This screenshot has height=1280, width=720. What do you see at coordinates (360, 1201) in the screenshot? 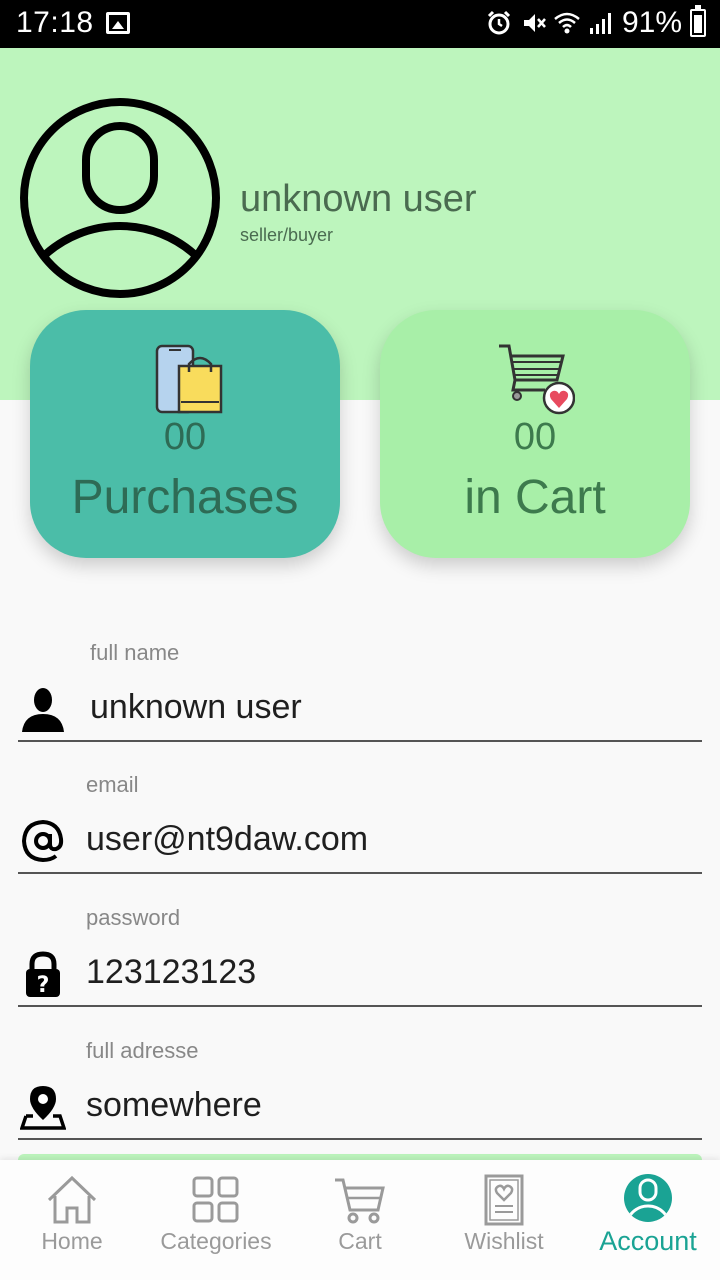
I see `cart-icon` at bounding box center [360, 1201].